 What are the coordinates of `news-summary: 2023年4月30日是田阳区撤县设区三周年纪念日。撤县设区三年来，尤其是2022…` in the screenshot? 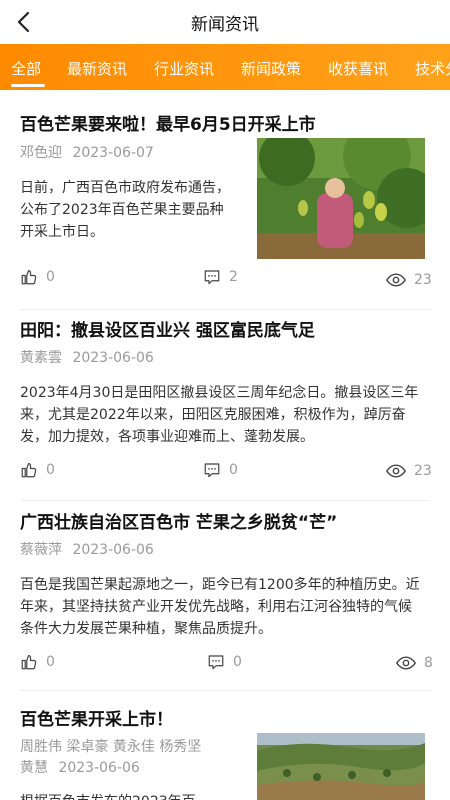 It's located at (219, 415).